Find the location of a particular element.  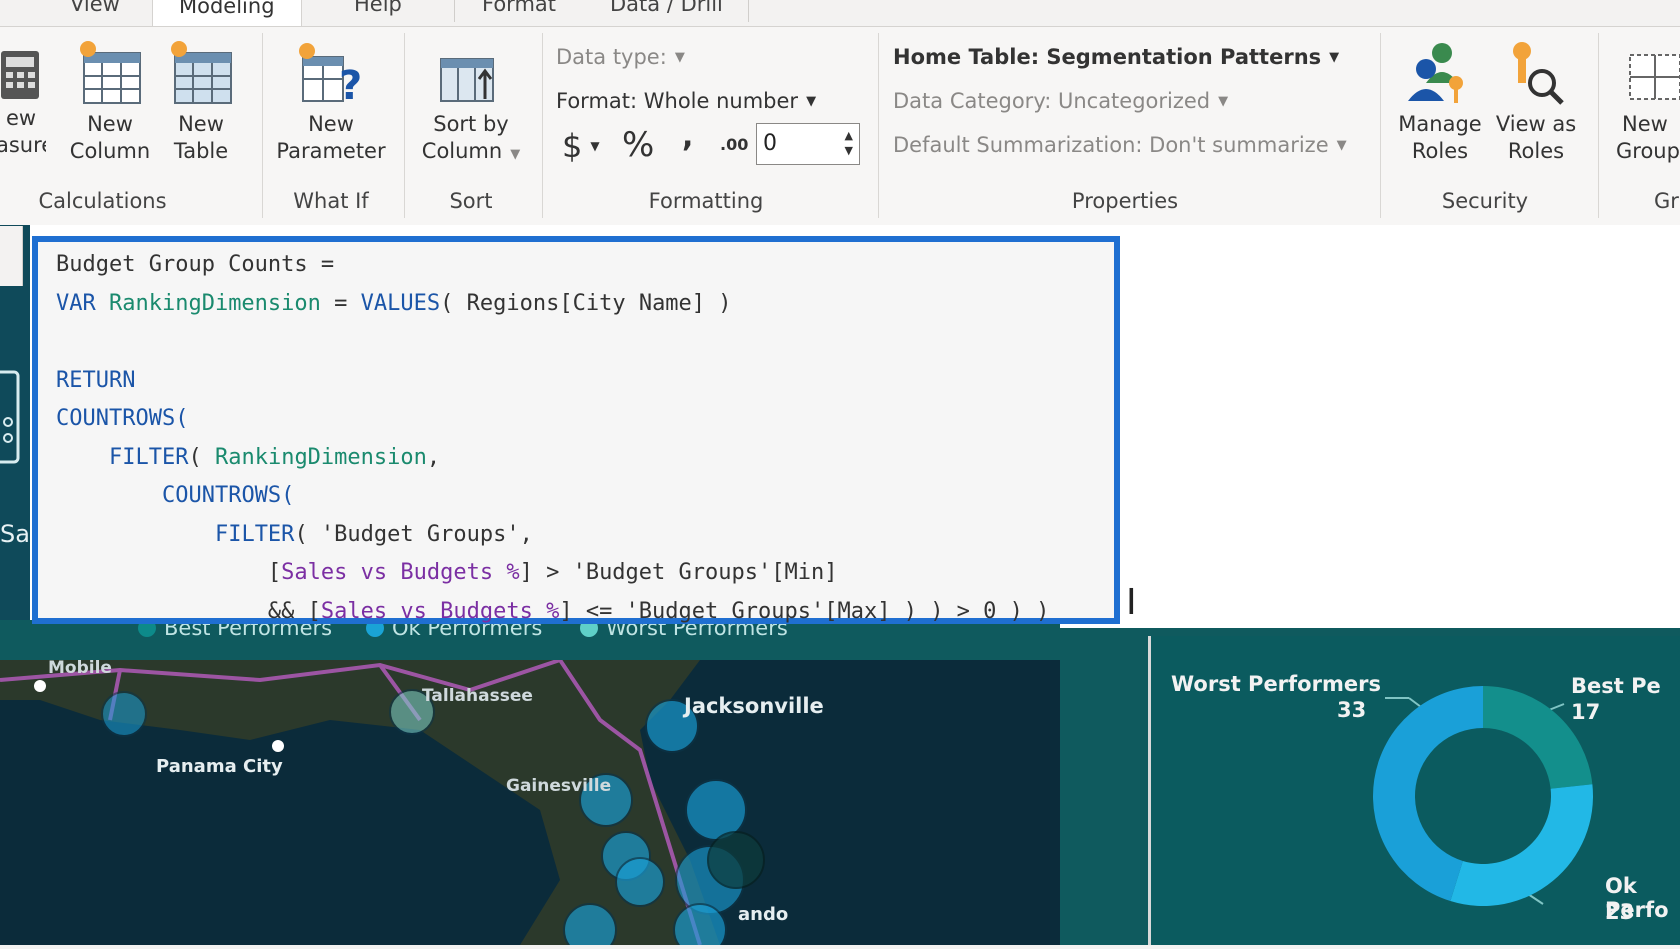

sort-by-column-label-2: Column ▼ is located at coordinates (471, 153).